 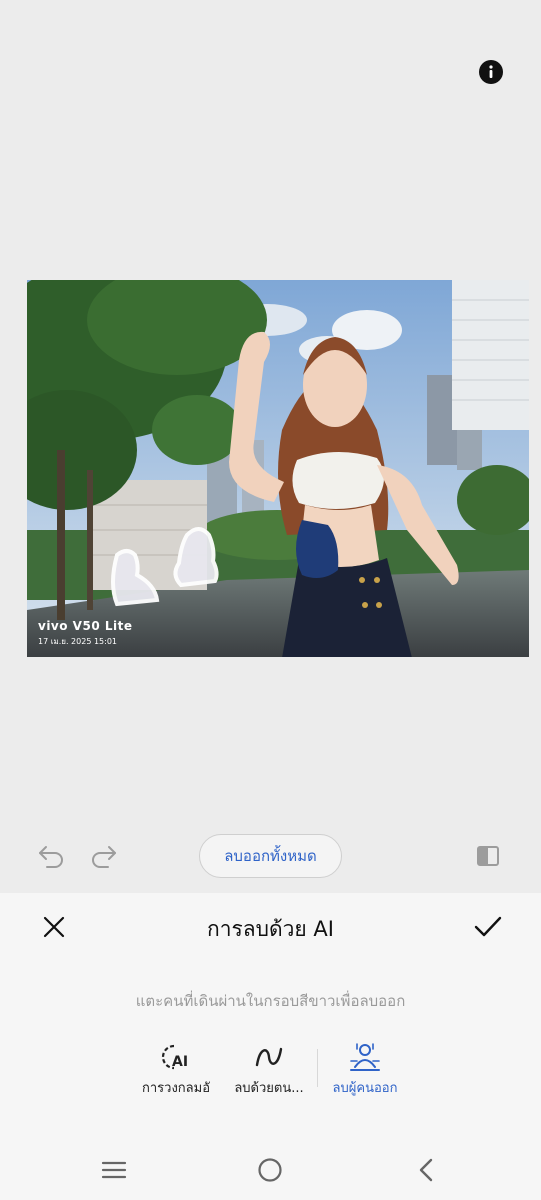 I want to click on undo-button, so click(x=52, y=856).